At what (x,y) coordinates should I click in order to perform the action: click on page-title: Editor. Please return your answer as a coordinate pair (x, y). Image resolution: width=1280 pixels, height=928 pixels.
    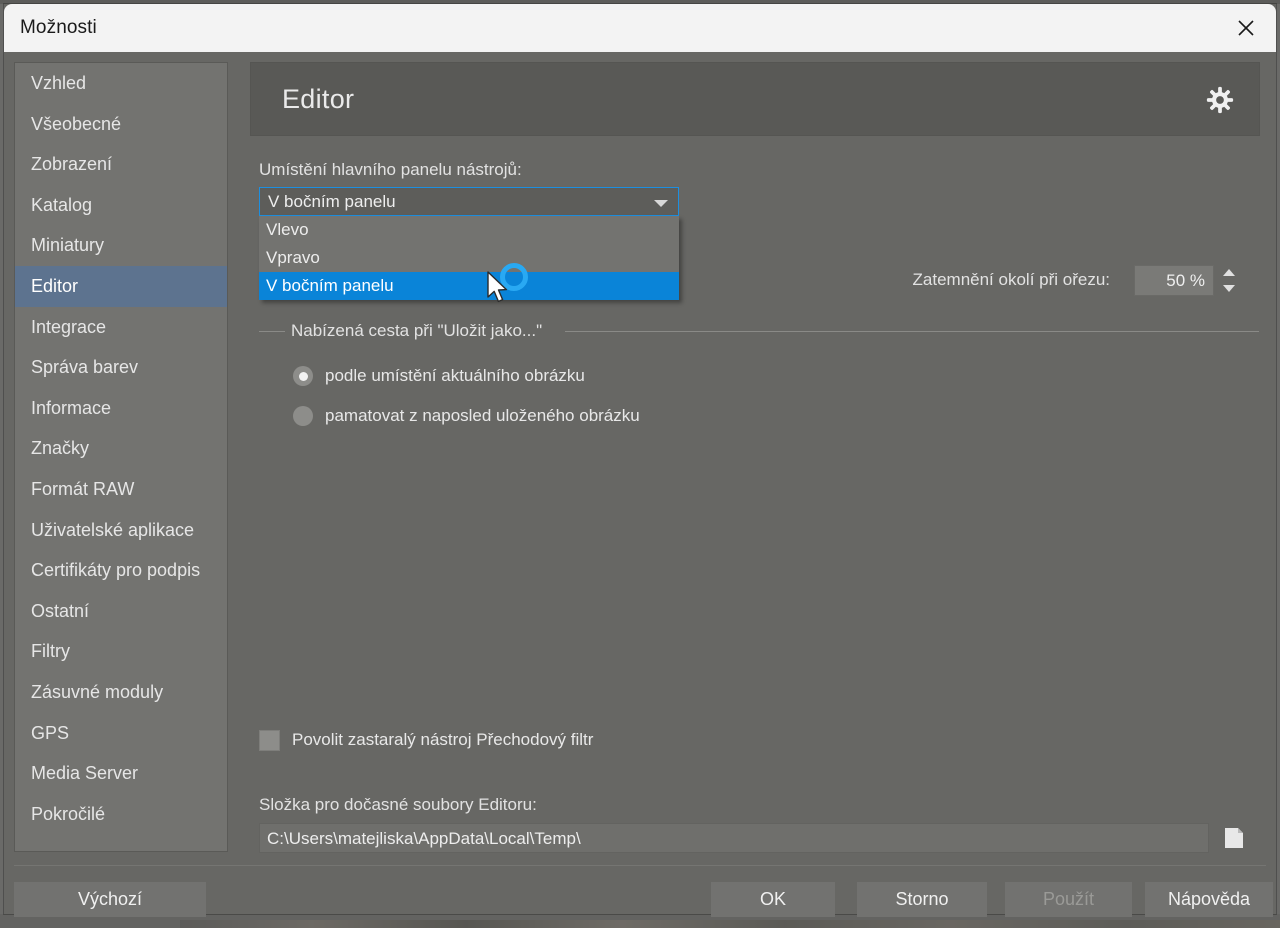
    Looking at the image, I should click on (318, 99).